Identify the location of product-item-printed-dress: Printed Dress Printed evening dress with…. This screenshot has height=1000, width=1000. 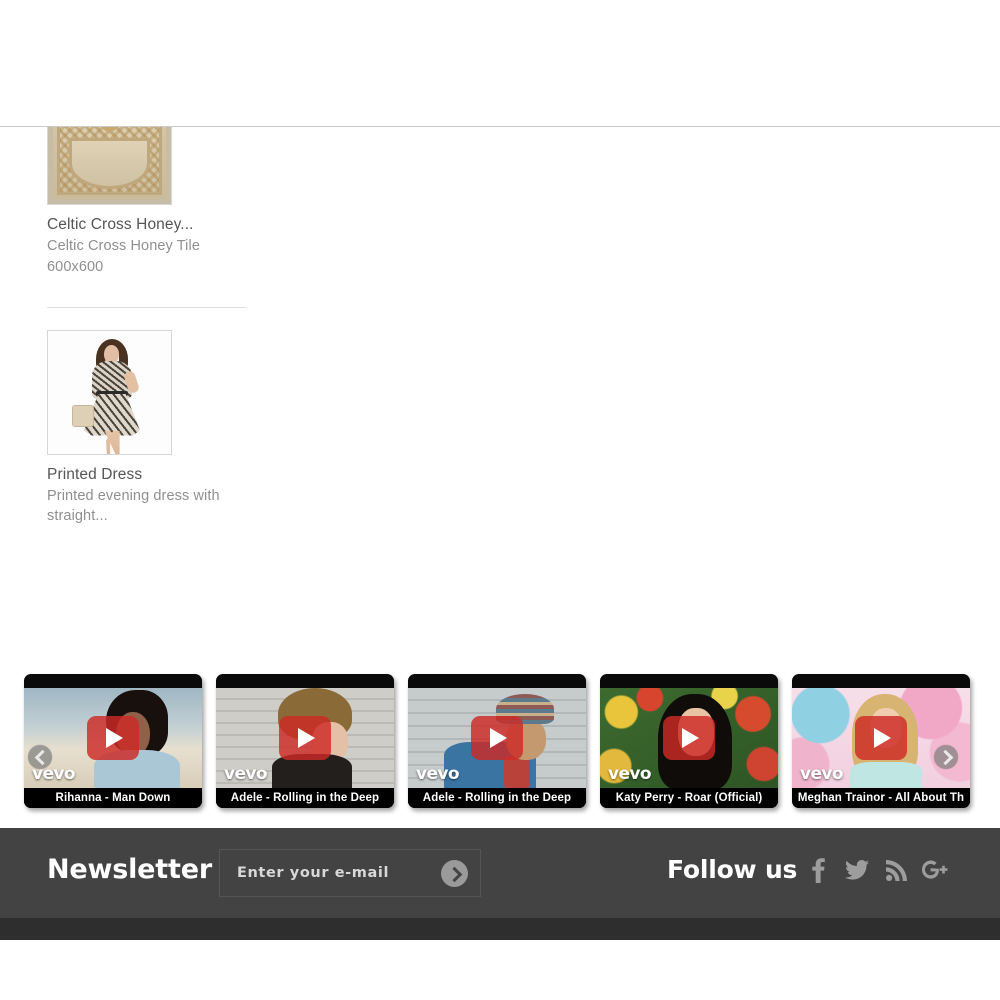
(177, 428).